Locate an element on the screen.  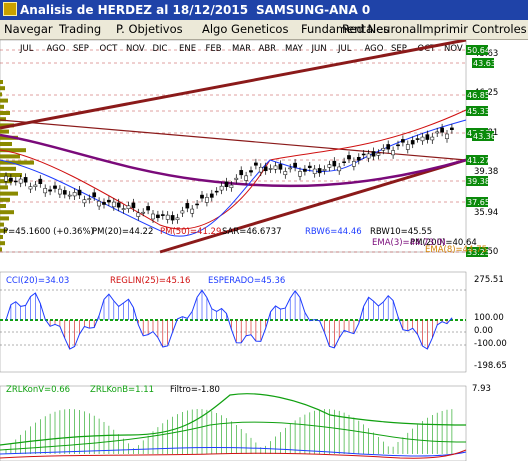
price-axis-label: 39.38 is located at coordinates (486, 172).